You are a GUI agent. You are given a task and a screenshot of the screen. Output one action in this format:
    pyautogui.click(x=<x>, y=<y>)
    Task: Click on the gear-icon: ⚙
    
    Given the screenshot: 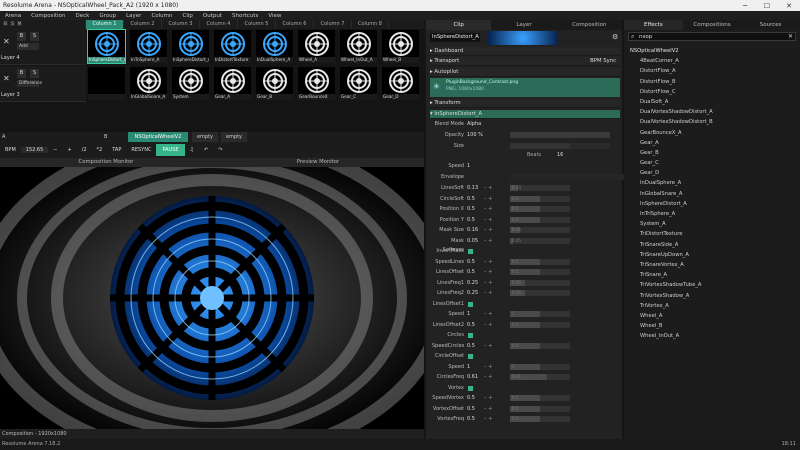 What is the action you would take?
    pyautogui.click(x=615, y=37)
    